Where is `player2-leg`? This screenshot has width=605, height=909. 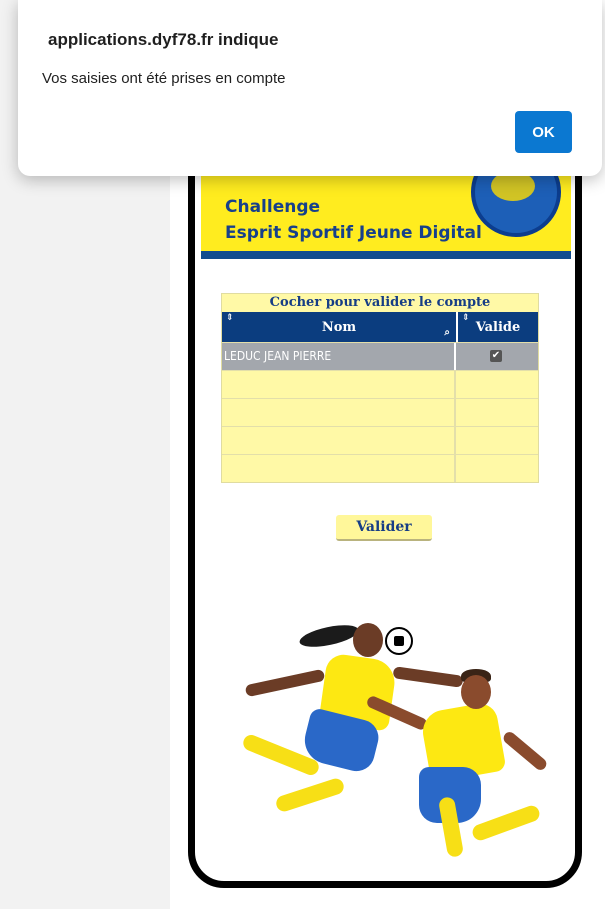
player2-leg is located at coordinates (506, 823).